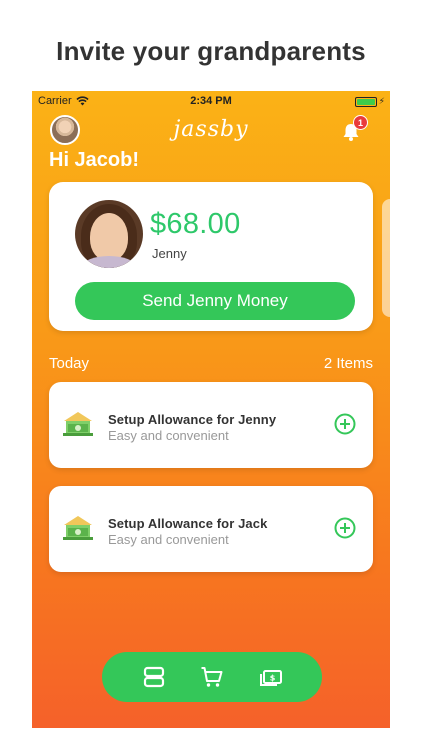 The height and width of the screenshot is (750, 422). I want to click on money-icon: $, so click(271, 677).